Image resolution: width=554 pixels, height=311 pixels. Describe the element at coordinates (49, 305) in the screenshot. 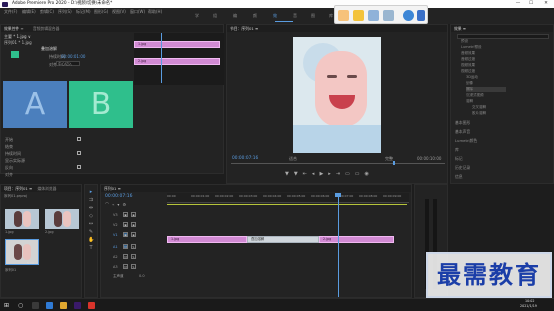

I see `edge-icon` at that location.